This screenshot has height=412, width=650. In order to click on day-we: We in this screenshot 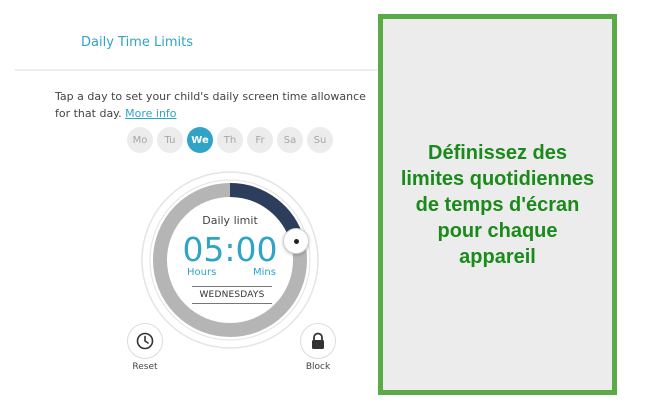, I will do `click(200, 140)`.